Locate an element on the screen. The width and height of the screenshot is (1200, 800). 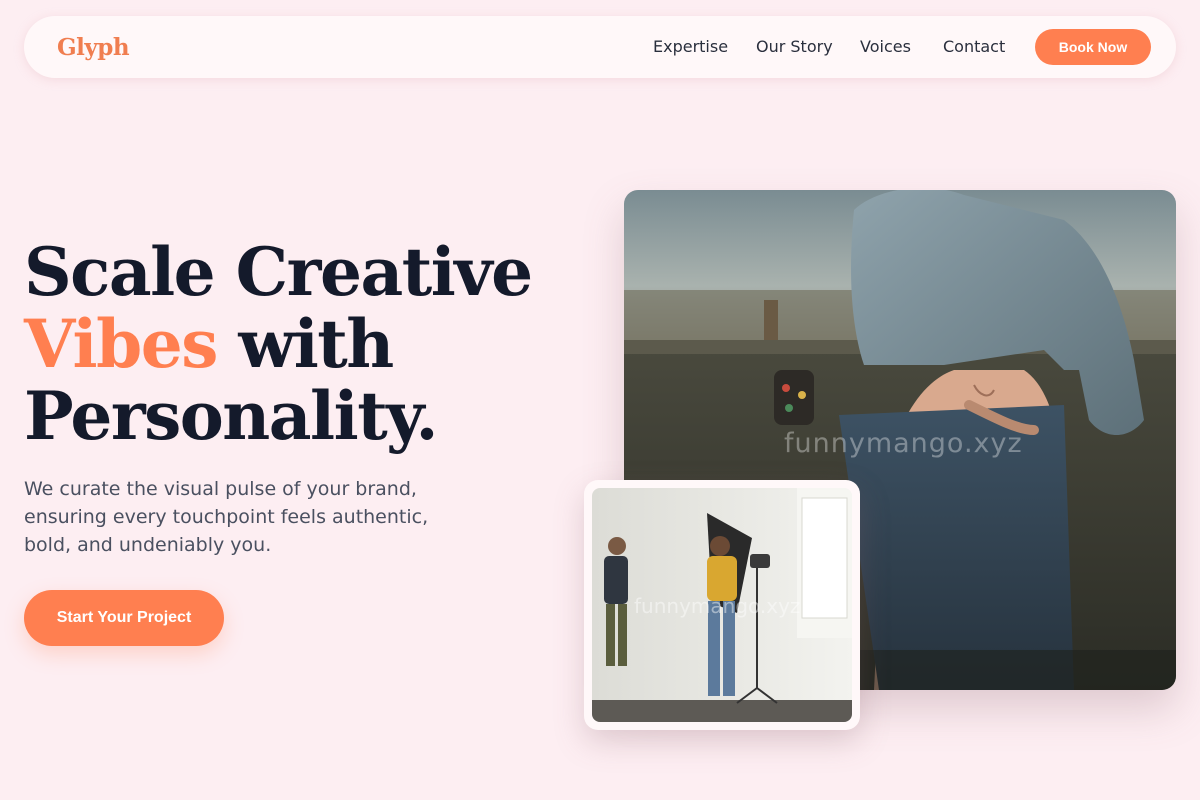
hero-title: Scale Creative Vibes with Personality. is located at coordinates (278, 344).